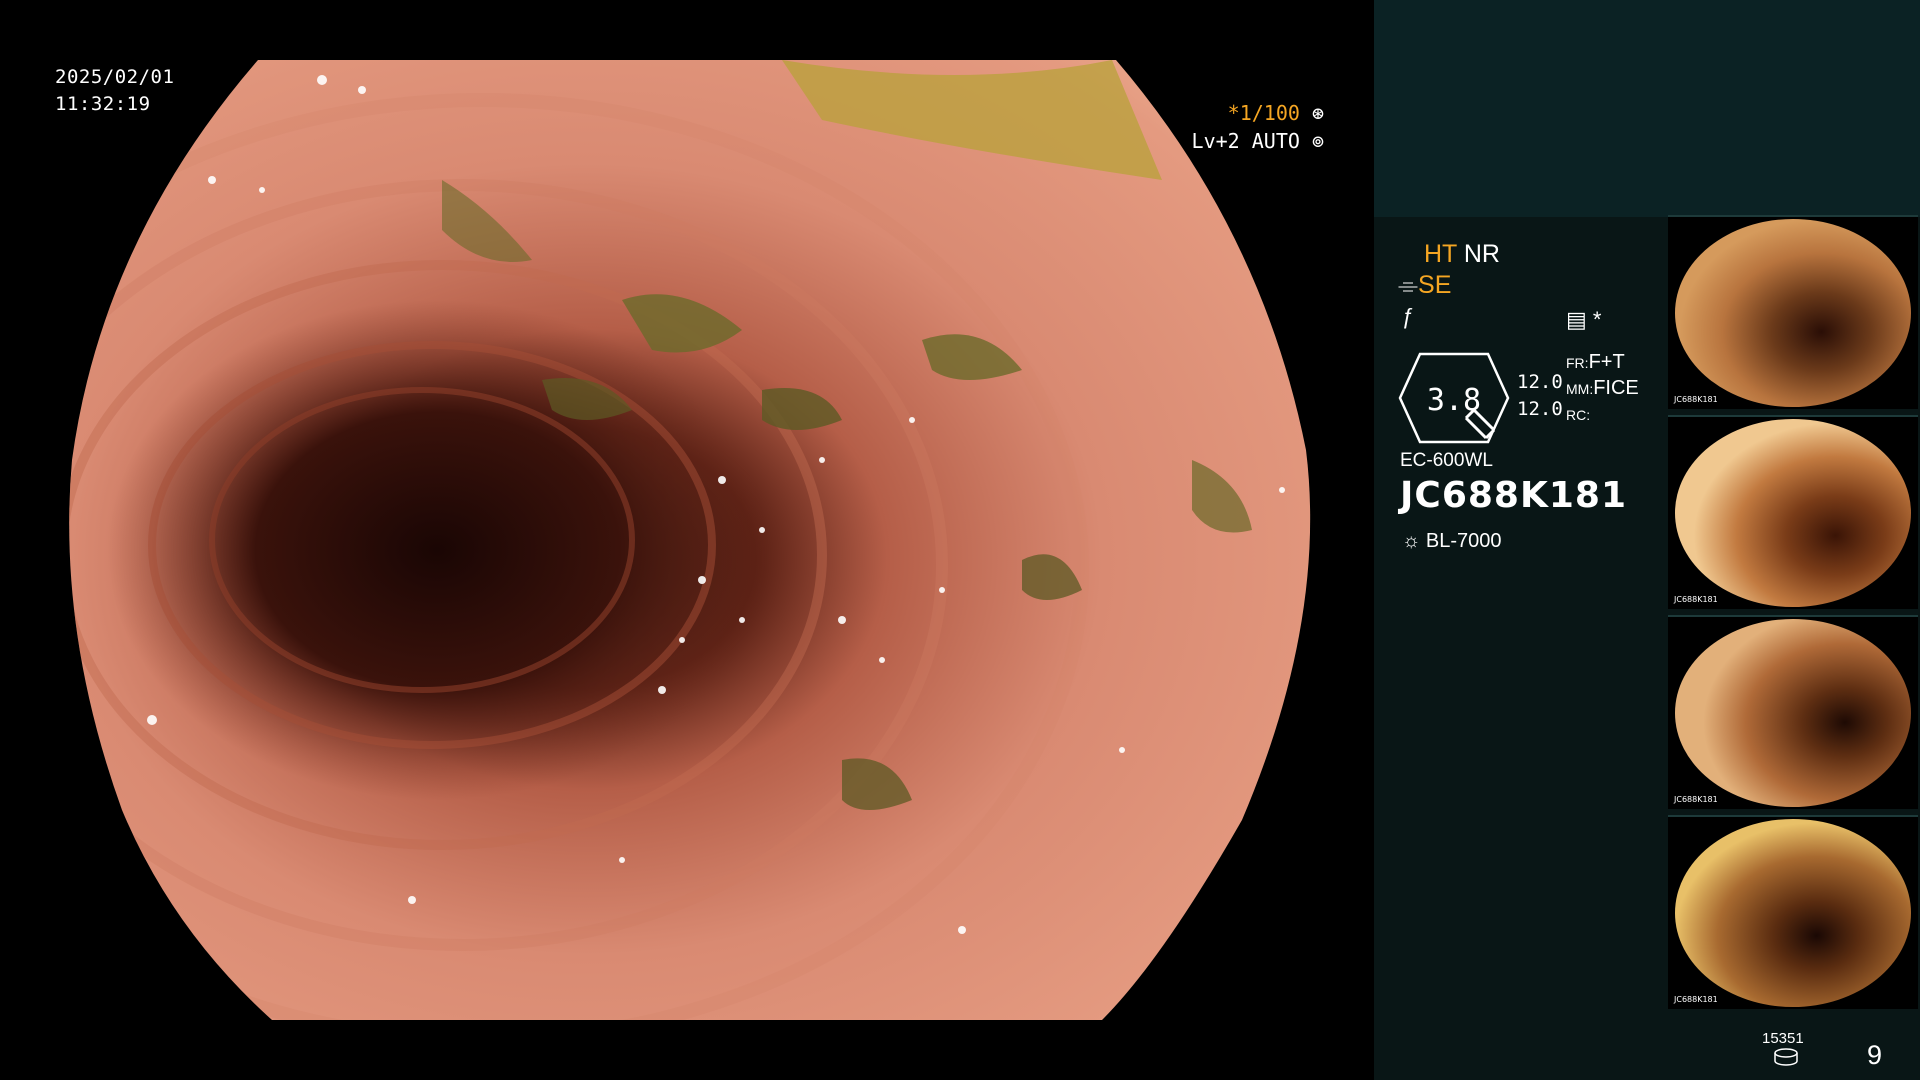 This screenshot has width=1920, height=1080. I want to click on scope-serial: JC688K181, so click(1514, 495).